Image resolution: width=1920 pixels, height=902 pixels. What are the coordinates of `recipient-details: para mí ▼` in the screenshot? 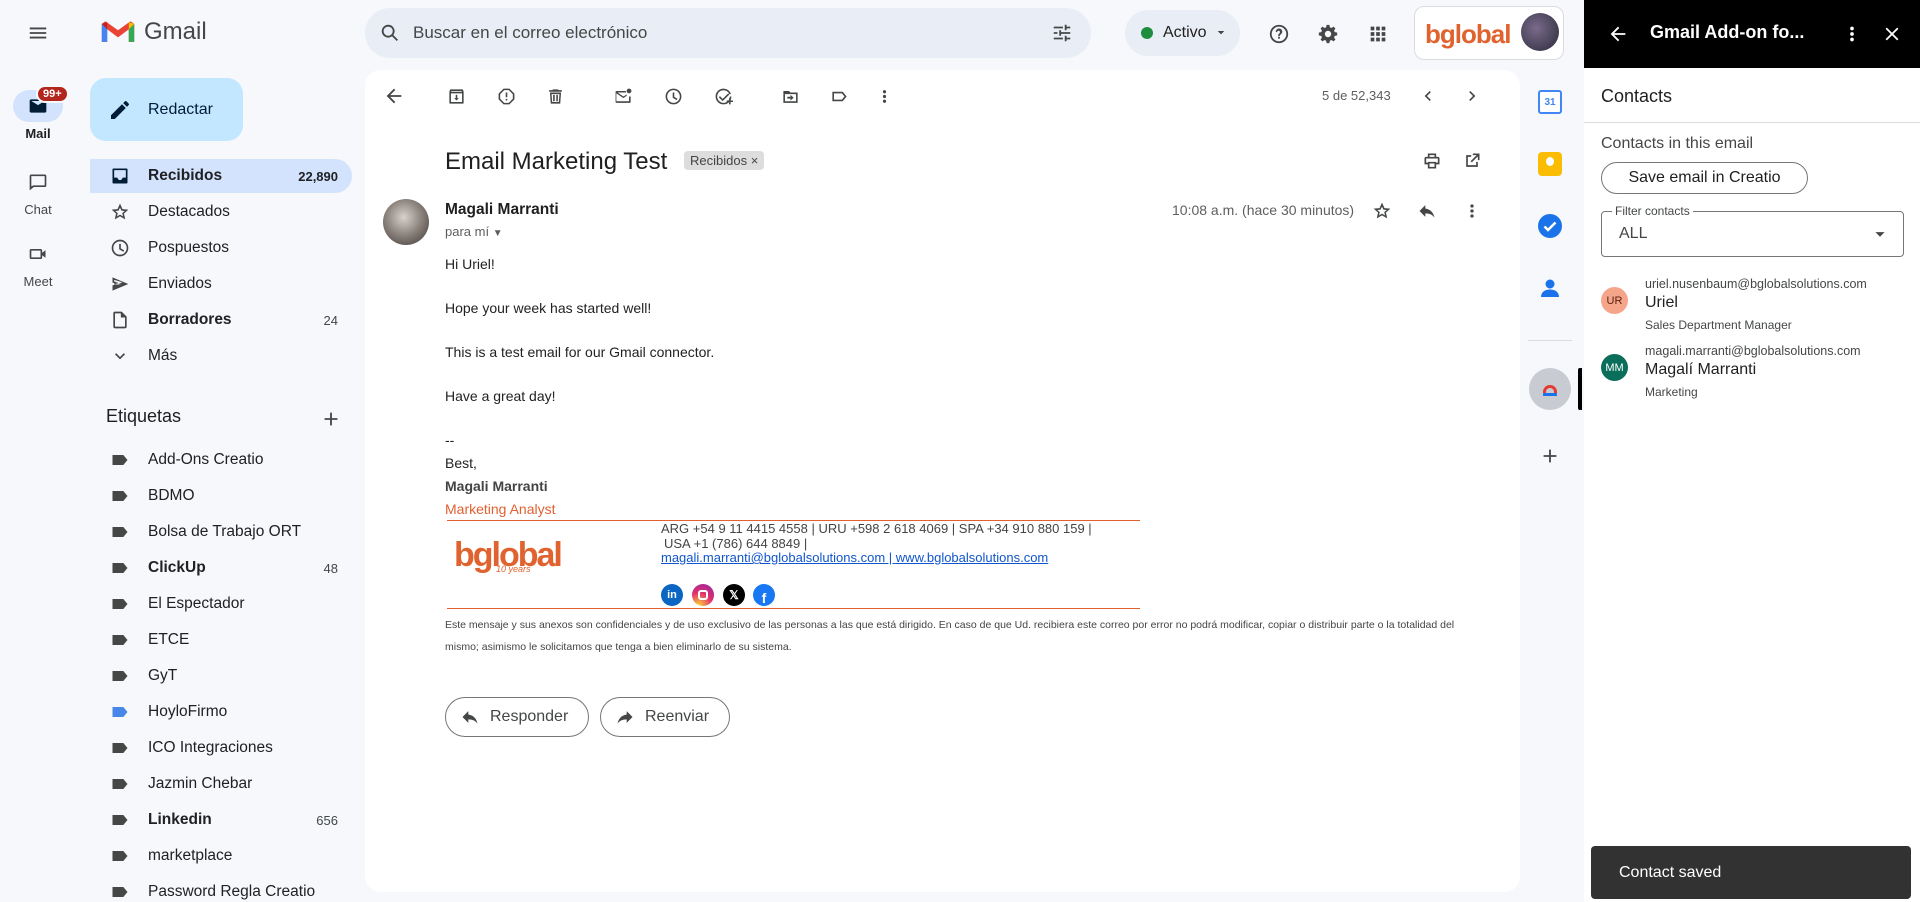 It's located at (474, 231).